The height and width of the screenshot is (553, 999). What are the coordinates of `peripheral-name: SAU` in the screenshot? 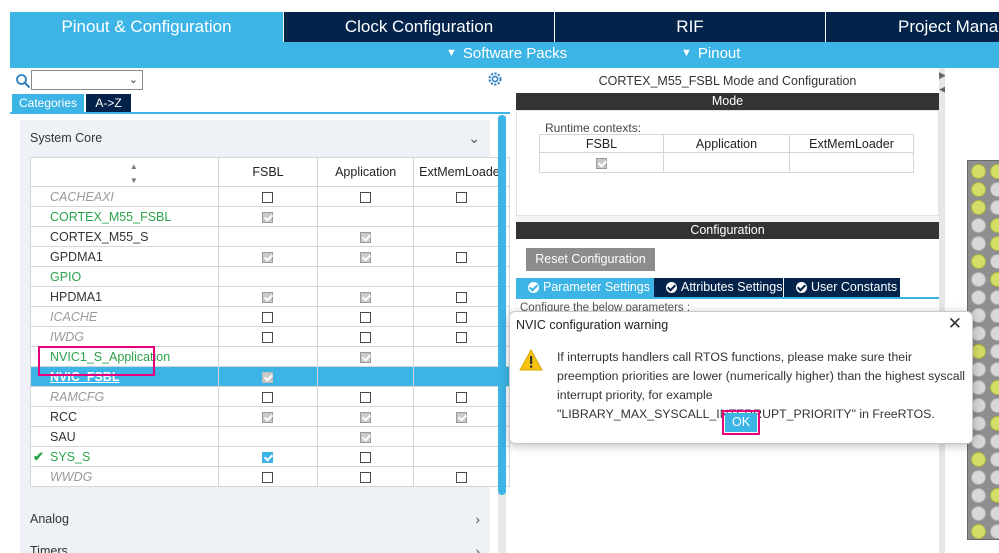 It's located at (125, 437).